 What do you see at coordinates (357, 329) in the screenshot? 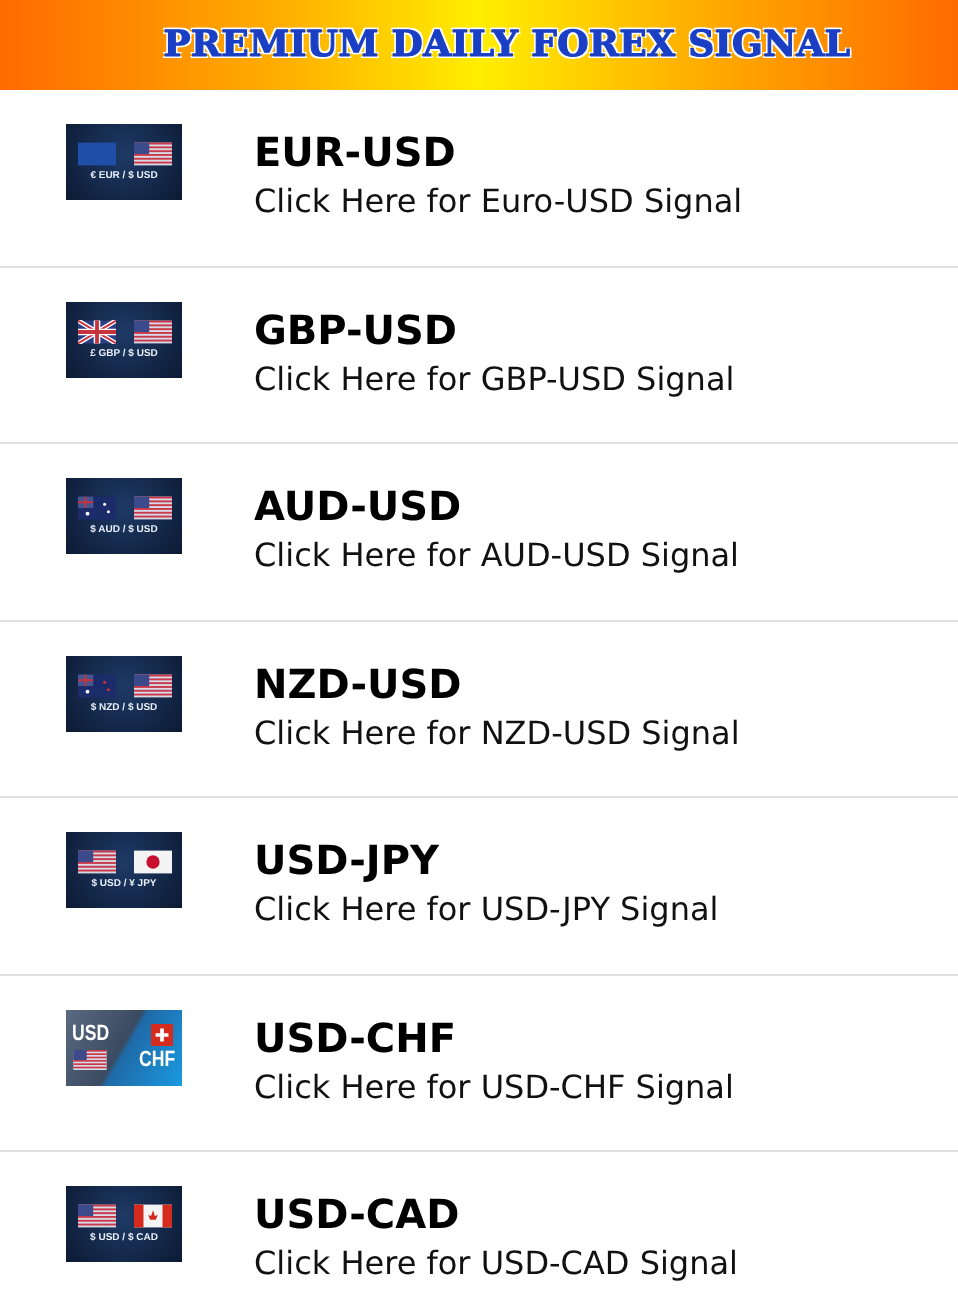
I see `pair-title: GBP-USD` at bounding box center [357, 329].